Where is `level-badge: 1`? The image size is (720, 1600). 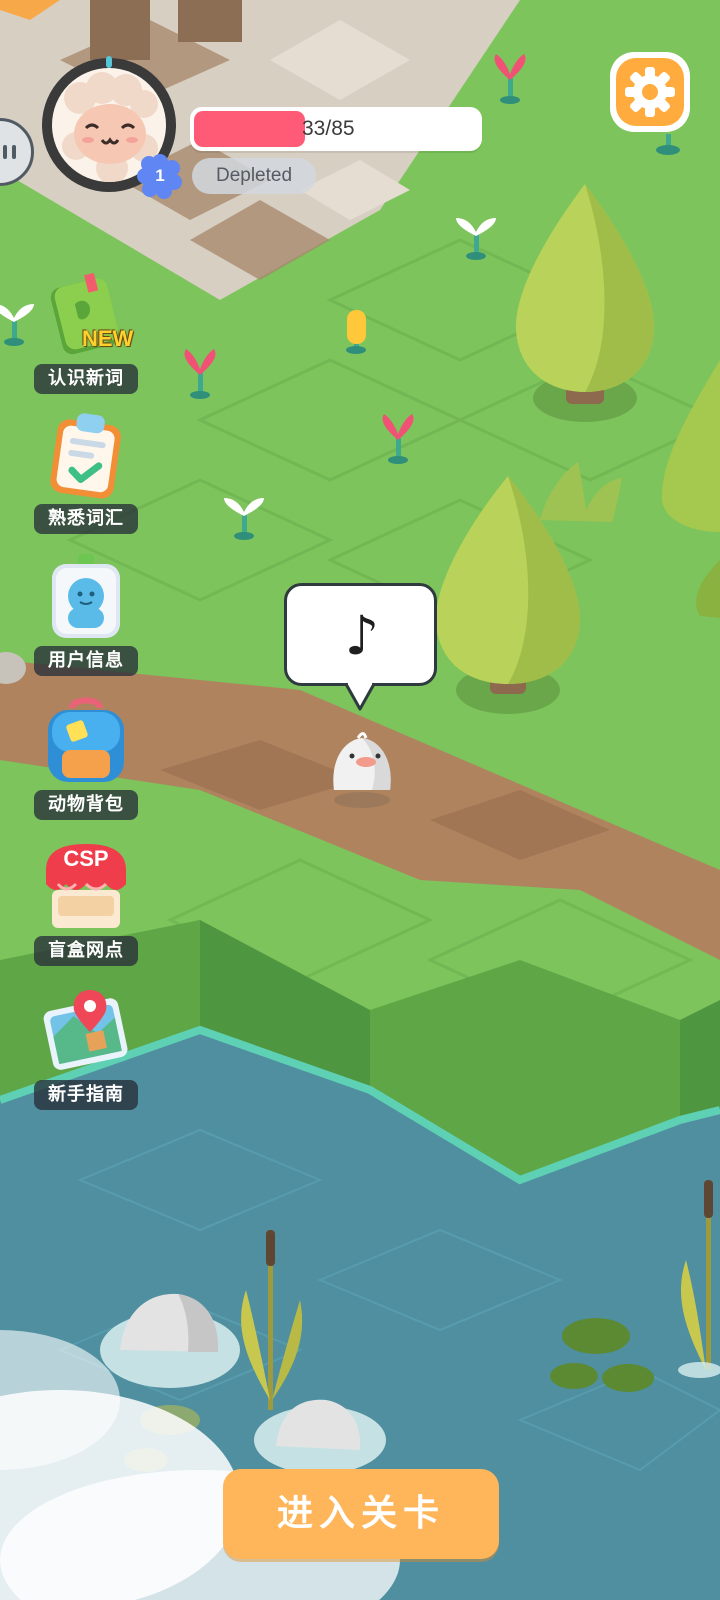 level-badge: 1 is located at coordinates (160, 176).